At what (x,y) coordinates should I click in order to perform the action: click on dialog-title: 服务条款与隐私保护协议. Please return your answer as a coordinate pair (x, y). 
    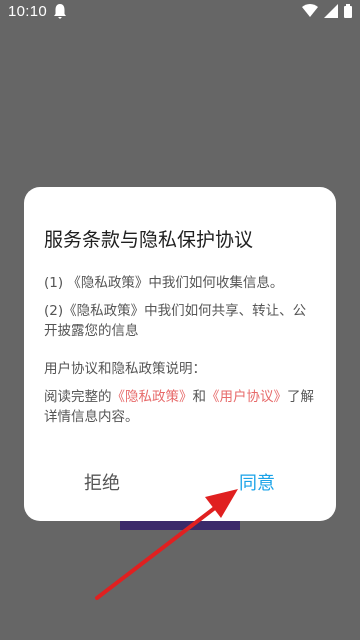
    Looking at the image, I should click on (149, 240).